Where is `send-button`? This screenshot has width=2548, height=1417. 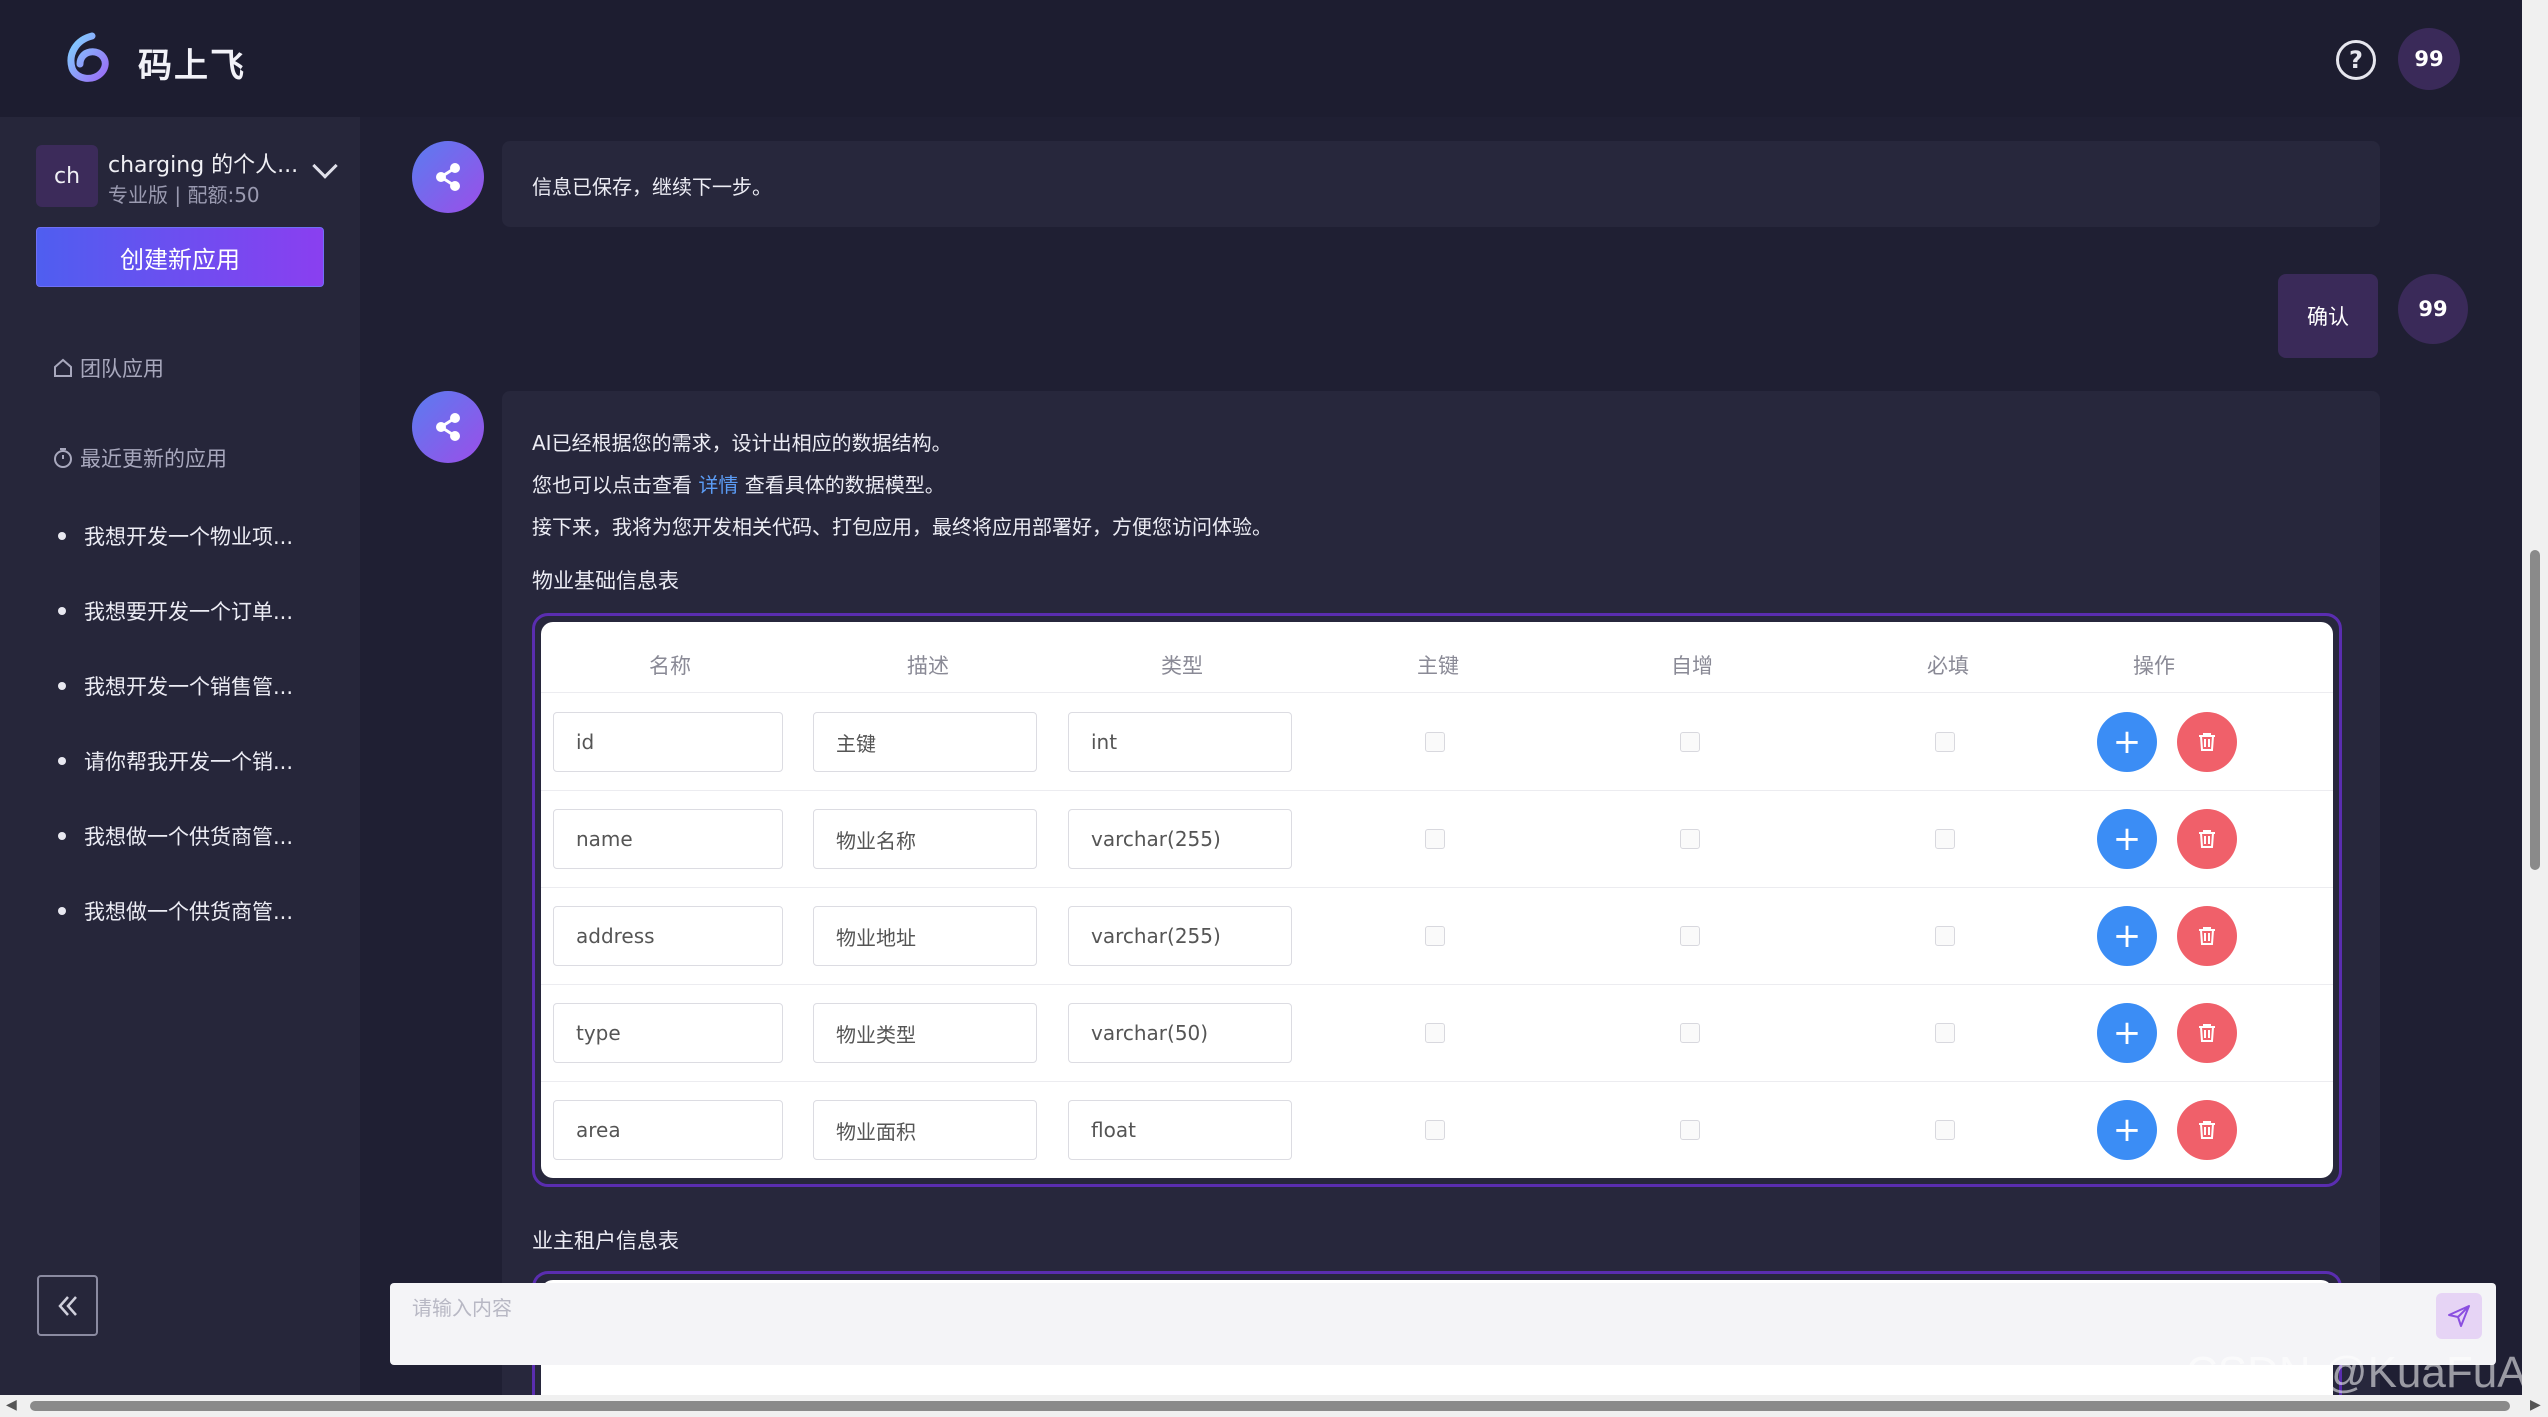
send-button is located at coordinates (2459, 1316).